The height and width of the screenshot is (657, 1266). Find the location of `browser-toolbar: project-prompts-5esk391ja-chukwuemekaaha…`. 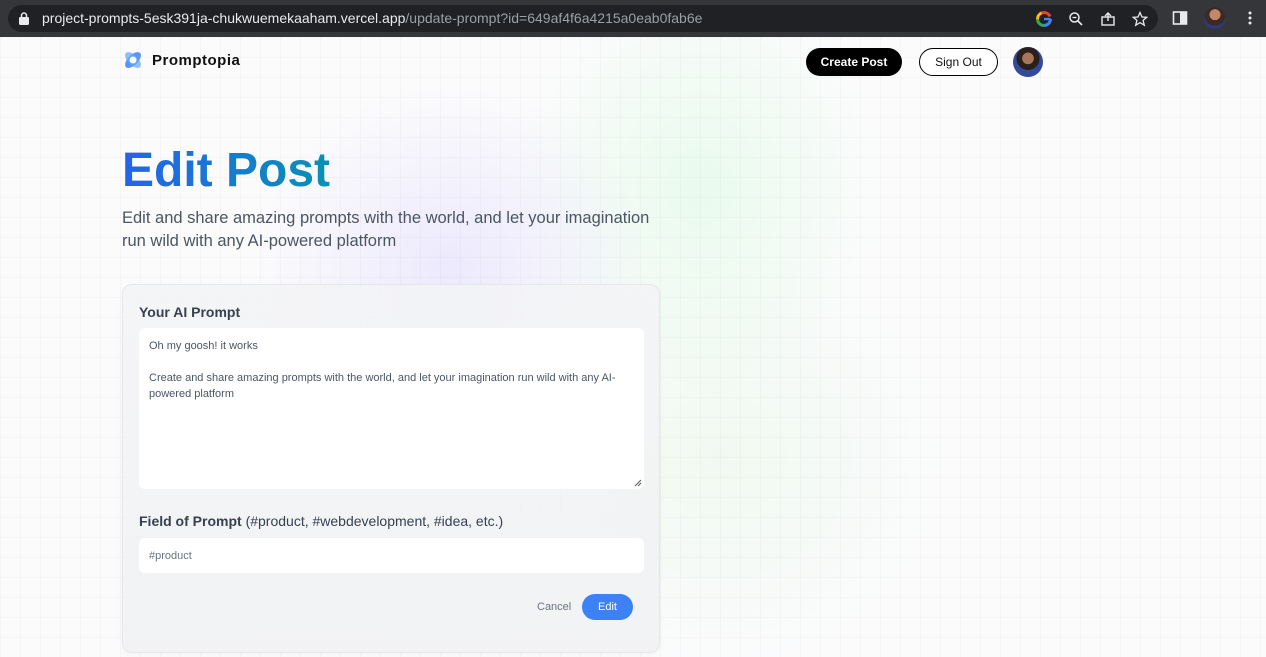

browser-toolbar: project-prompts-5esk391ja-chukwuemekaaha… is located at coordinates (633, 18).